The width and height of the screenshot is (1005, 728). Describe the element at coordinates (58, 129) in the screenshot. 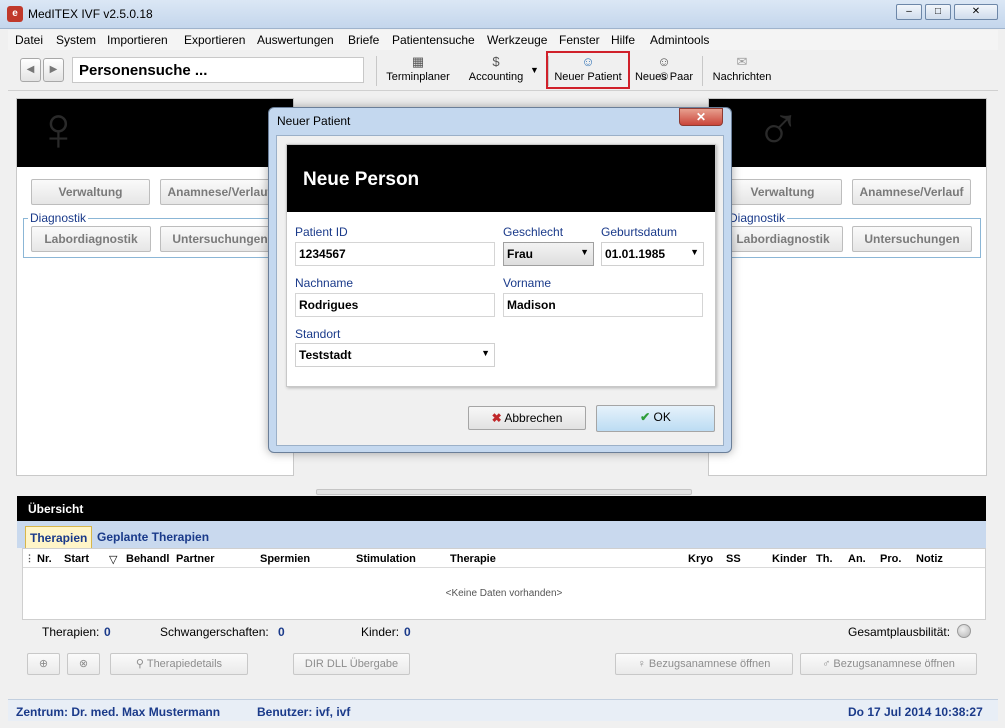

I see `female-symbol-icon: ♀` at that location.